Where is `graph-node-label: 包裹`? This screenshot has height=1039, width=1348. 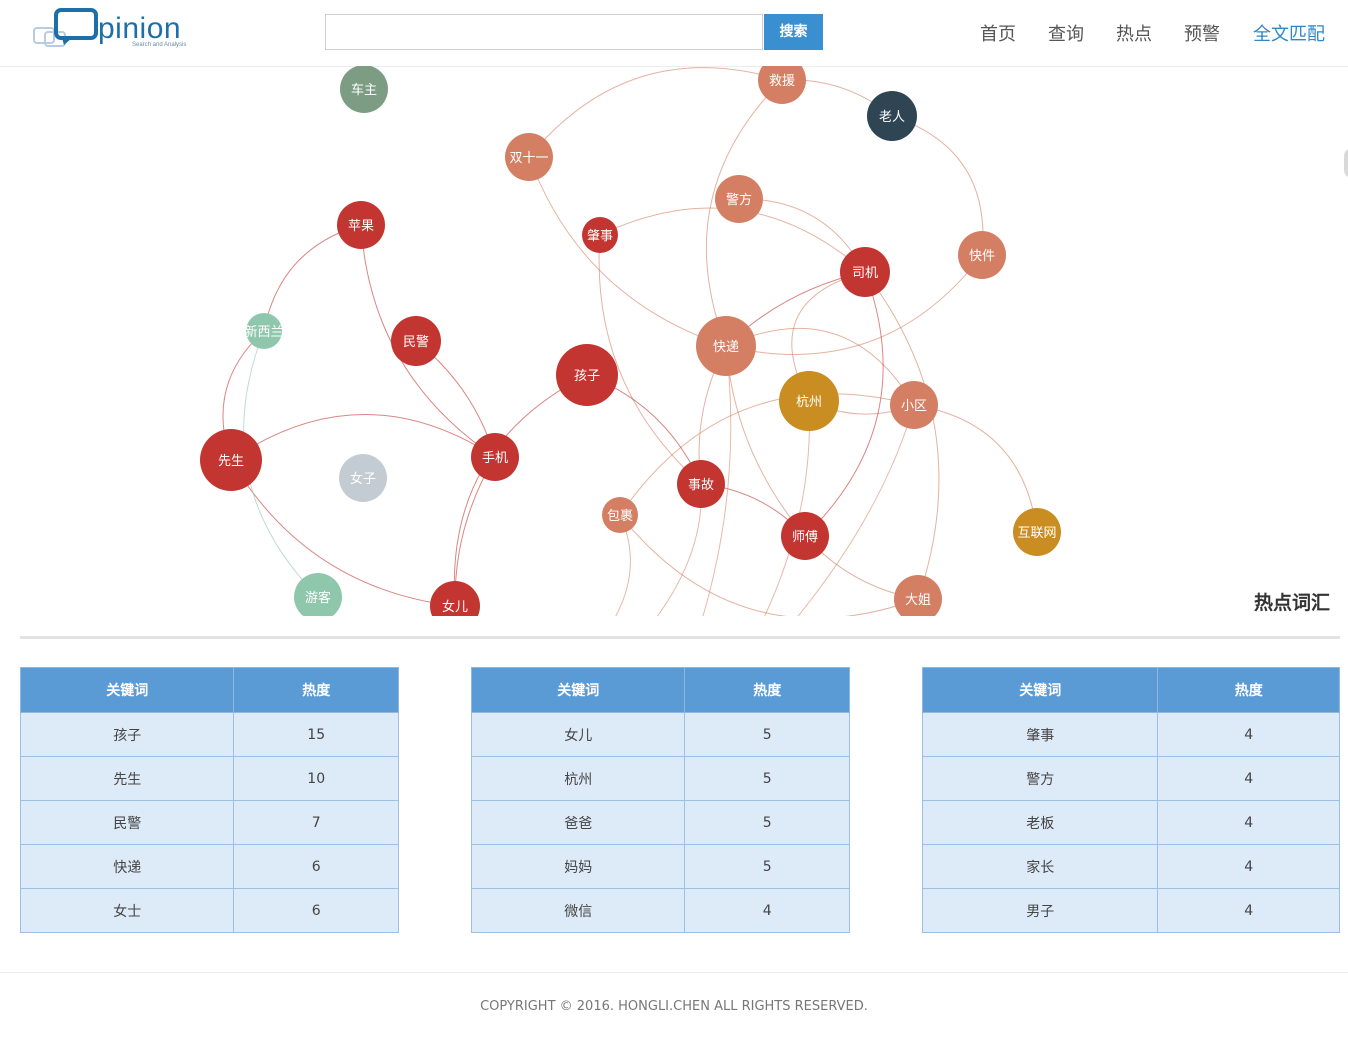
graph-node-label: 包裹 is located at coordinates (620, 516).